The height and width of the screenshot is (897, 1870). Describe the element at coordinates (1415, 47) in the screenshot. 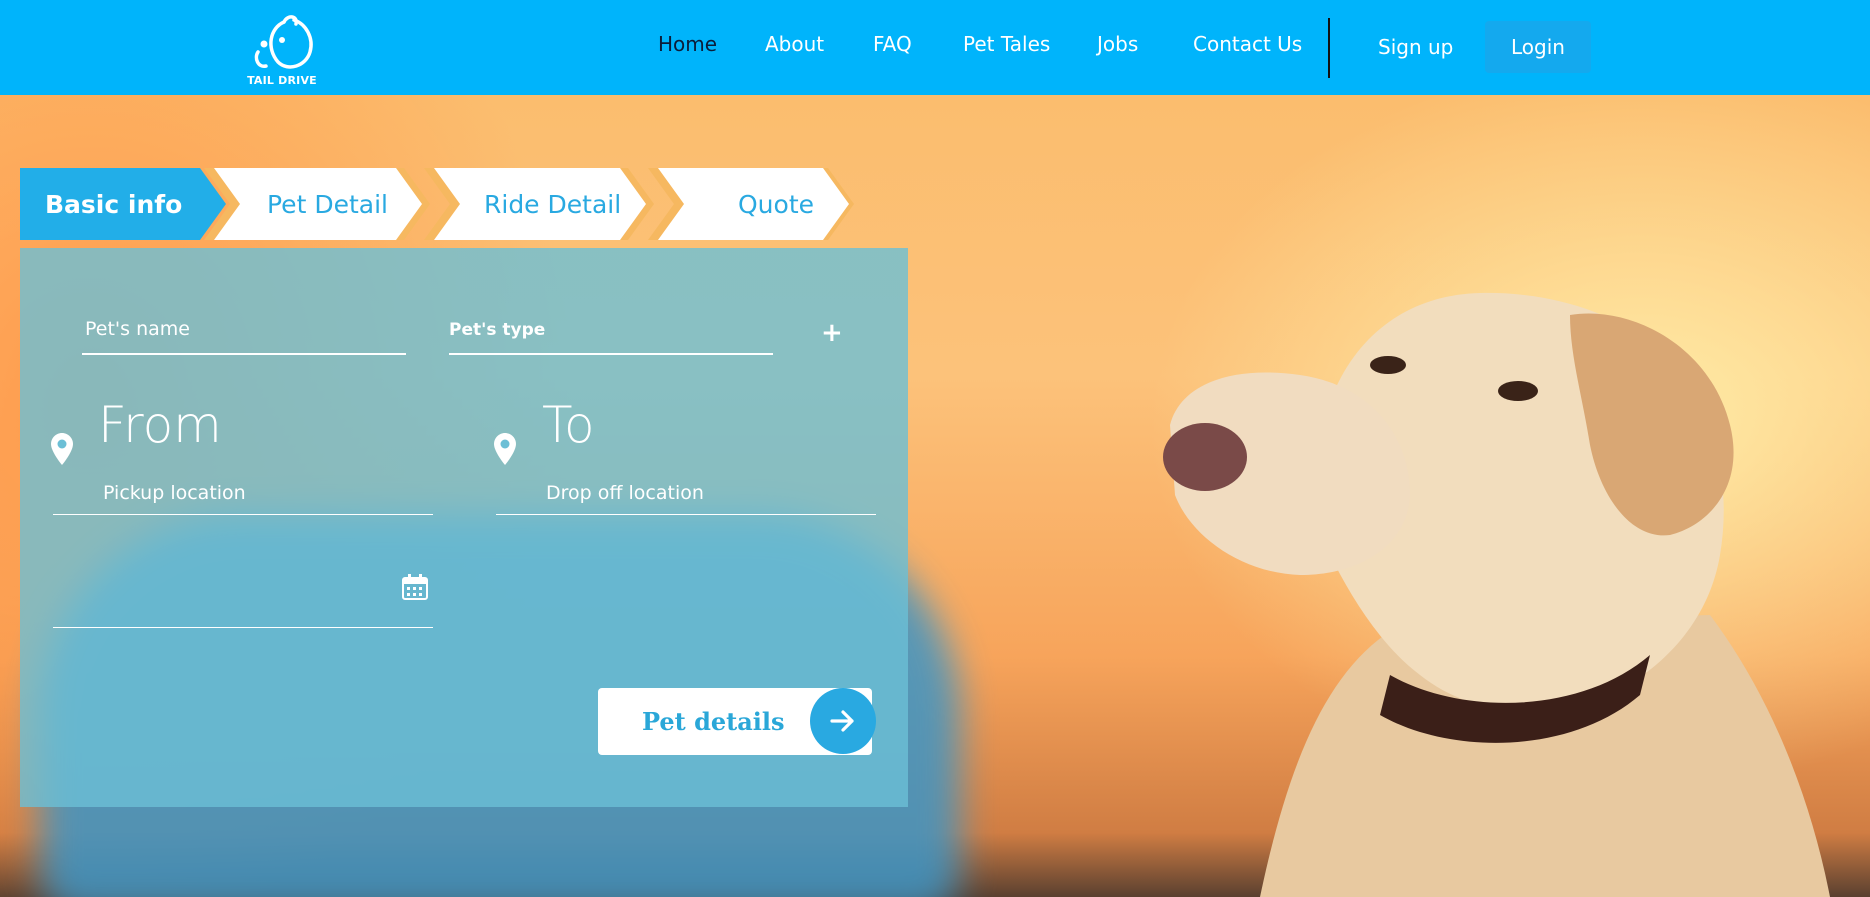

I see `signup-link: Sign up` at that location.